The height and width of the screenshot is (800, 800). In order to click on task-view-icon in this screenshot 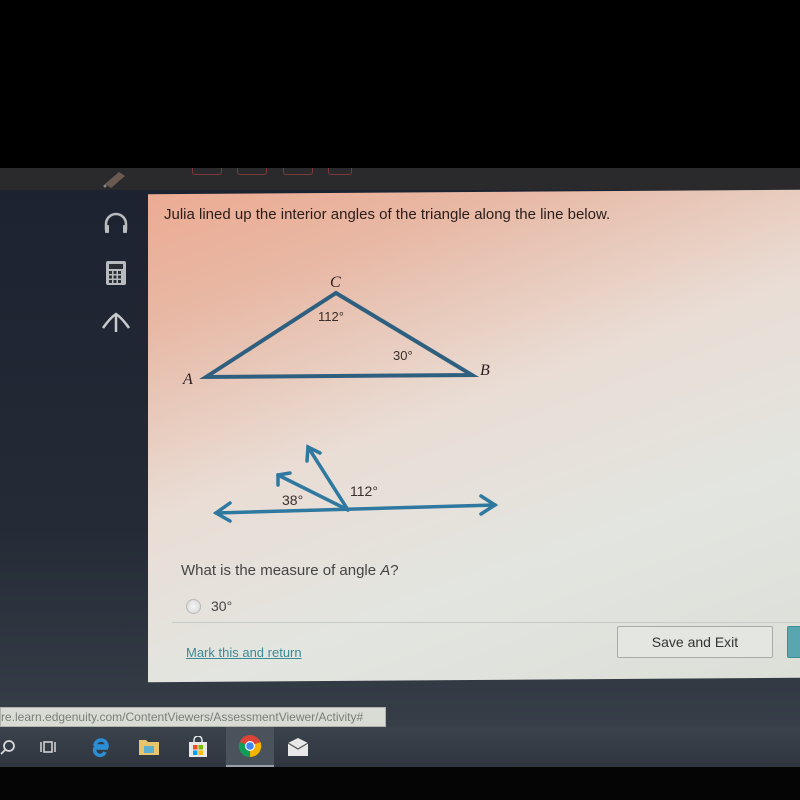, I will do `click(49, 747)`.